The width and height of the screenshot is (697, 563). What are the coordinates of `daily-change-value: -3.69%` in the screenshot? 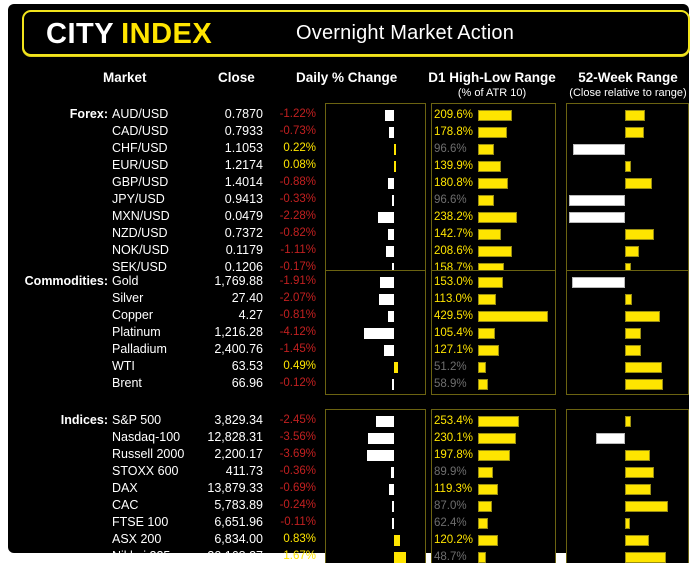 It's located at (297, 454).